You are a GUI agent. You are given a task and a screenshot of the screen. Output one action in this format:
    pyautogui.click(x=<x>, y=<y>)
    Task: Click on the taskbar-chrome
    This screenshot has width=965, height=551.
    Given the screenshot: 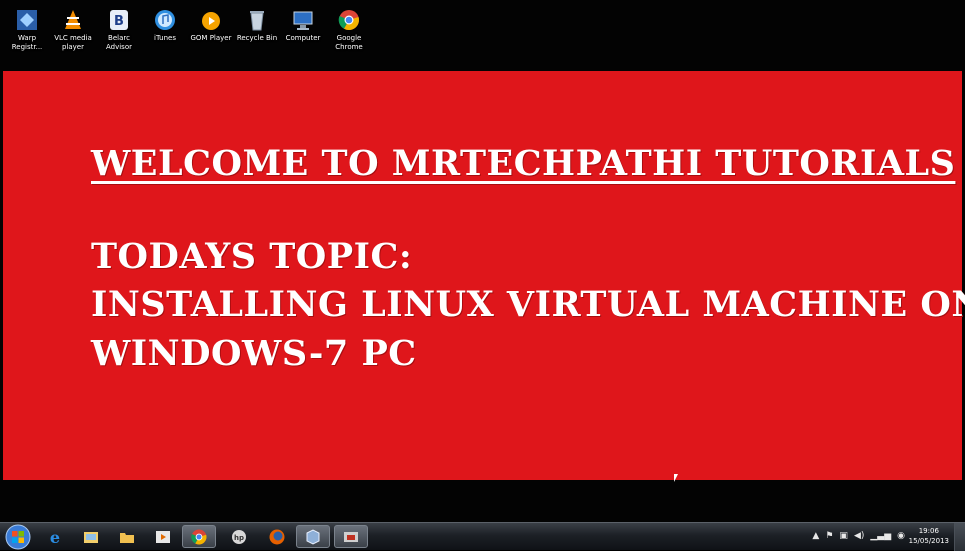 What is the action you would take?
    pyautogui.click(x=199, y=536)
    